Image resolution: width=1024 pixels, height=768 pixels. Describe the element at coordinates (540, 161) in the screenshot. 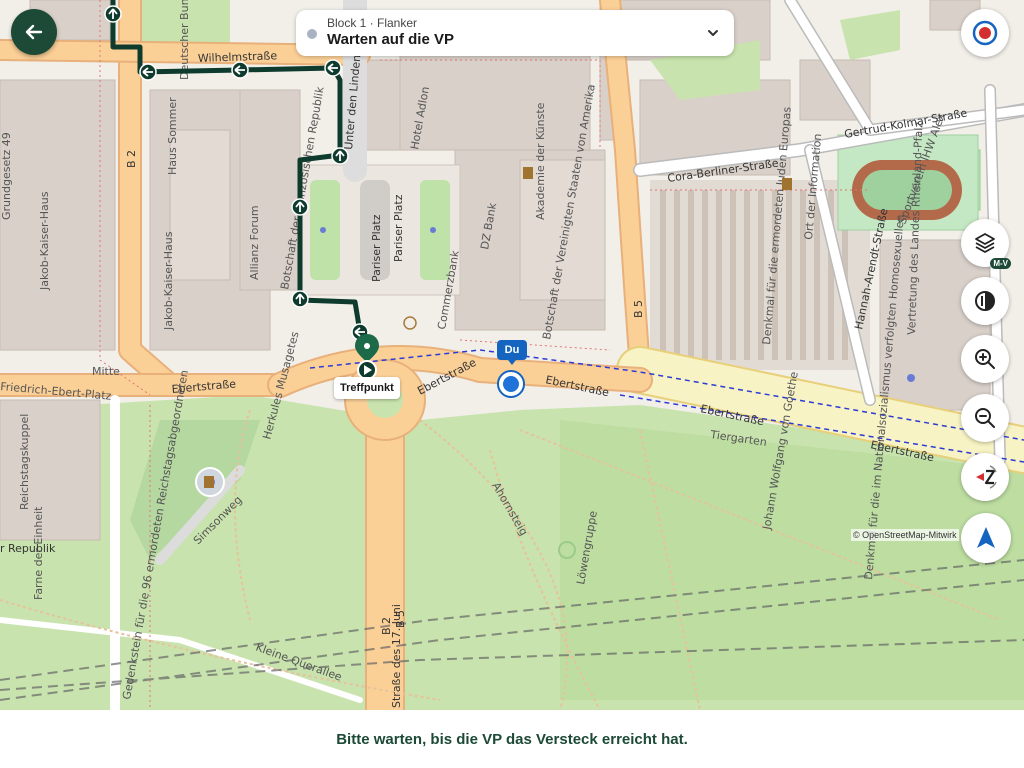

I see `poi-akademie-kuenste: Akademie der Künste` at that location.